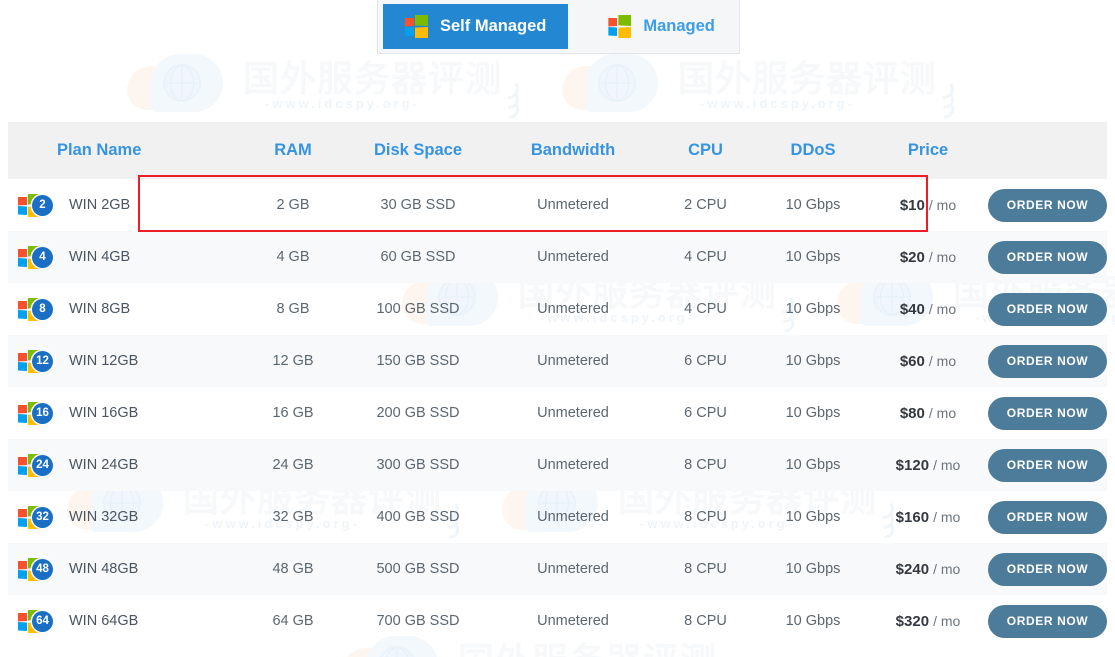  Describe the element at coordinates (293, 309) in the screenshot. I see `cell-ram: 8 GB` at that location.